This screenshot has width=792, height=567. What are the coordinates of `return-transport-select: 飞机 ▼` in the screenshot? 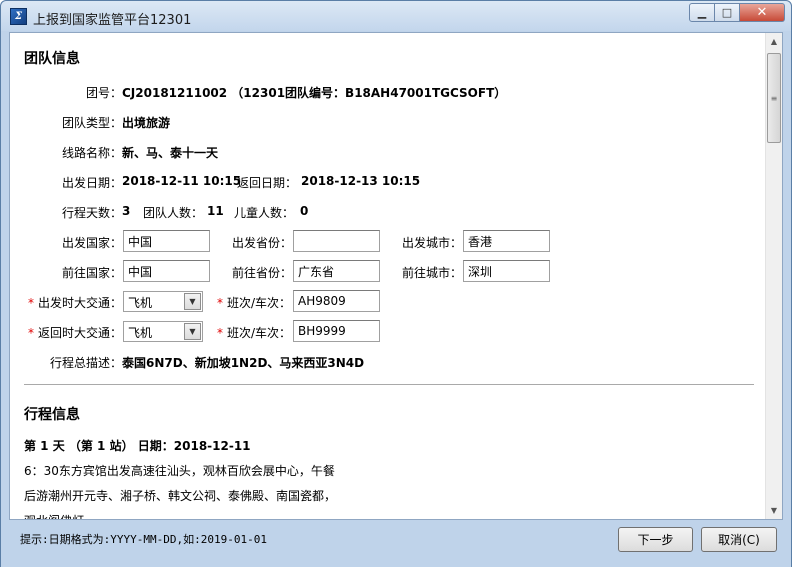 It's located at (163, 331).